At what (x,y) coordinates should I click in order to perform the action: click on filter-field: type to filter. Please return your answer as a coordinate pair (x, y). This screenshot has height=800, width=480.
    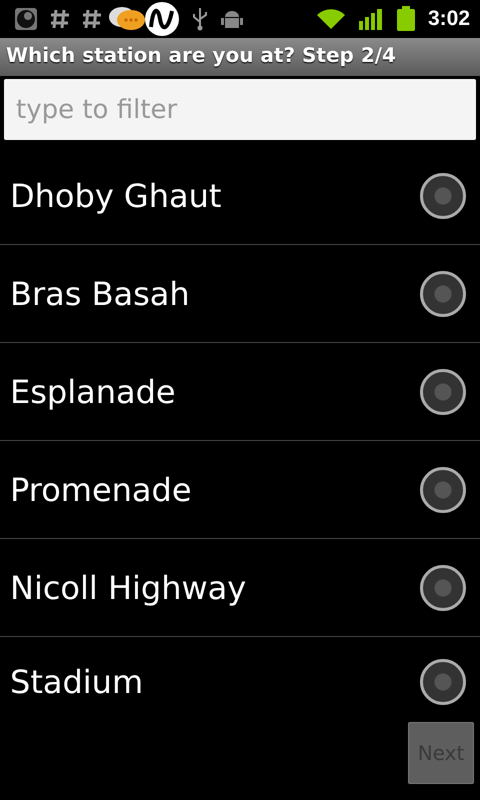
    Looking at the image, I should click on (240, 109).